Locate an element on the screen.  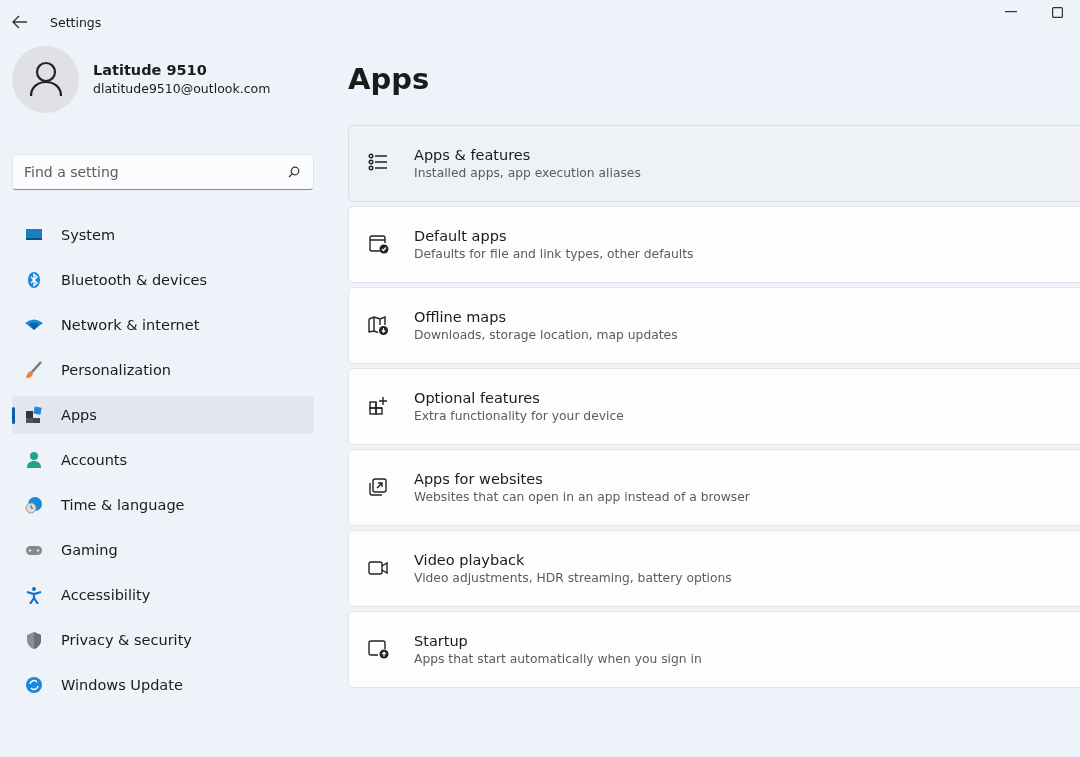
globe-clock-icon is located at coordinates (34, 505).